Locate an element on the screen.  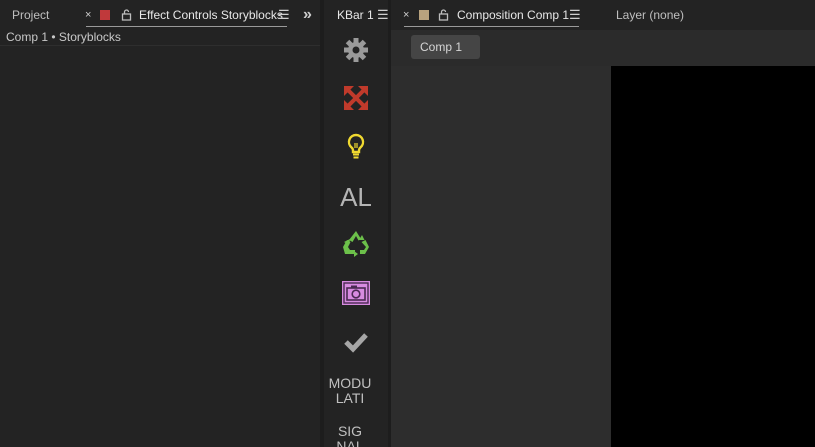
divider is located at coordinates (160, 45).